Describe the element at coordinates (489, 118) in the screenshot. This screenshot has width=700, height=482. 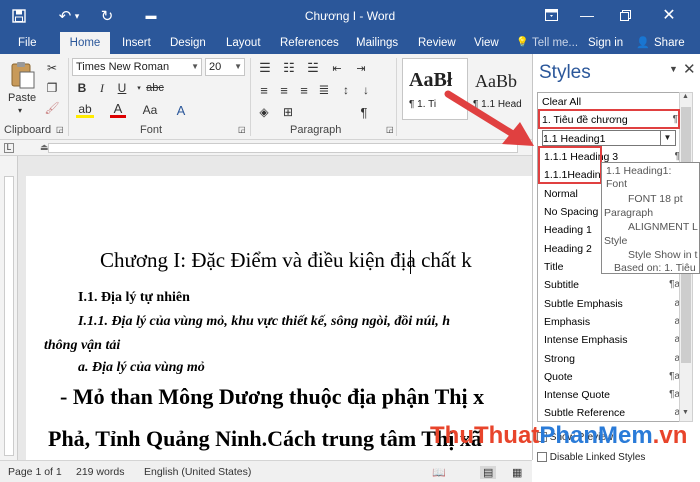
I see `annotation-arrow` at that location.